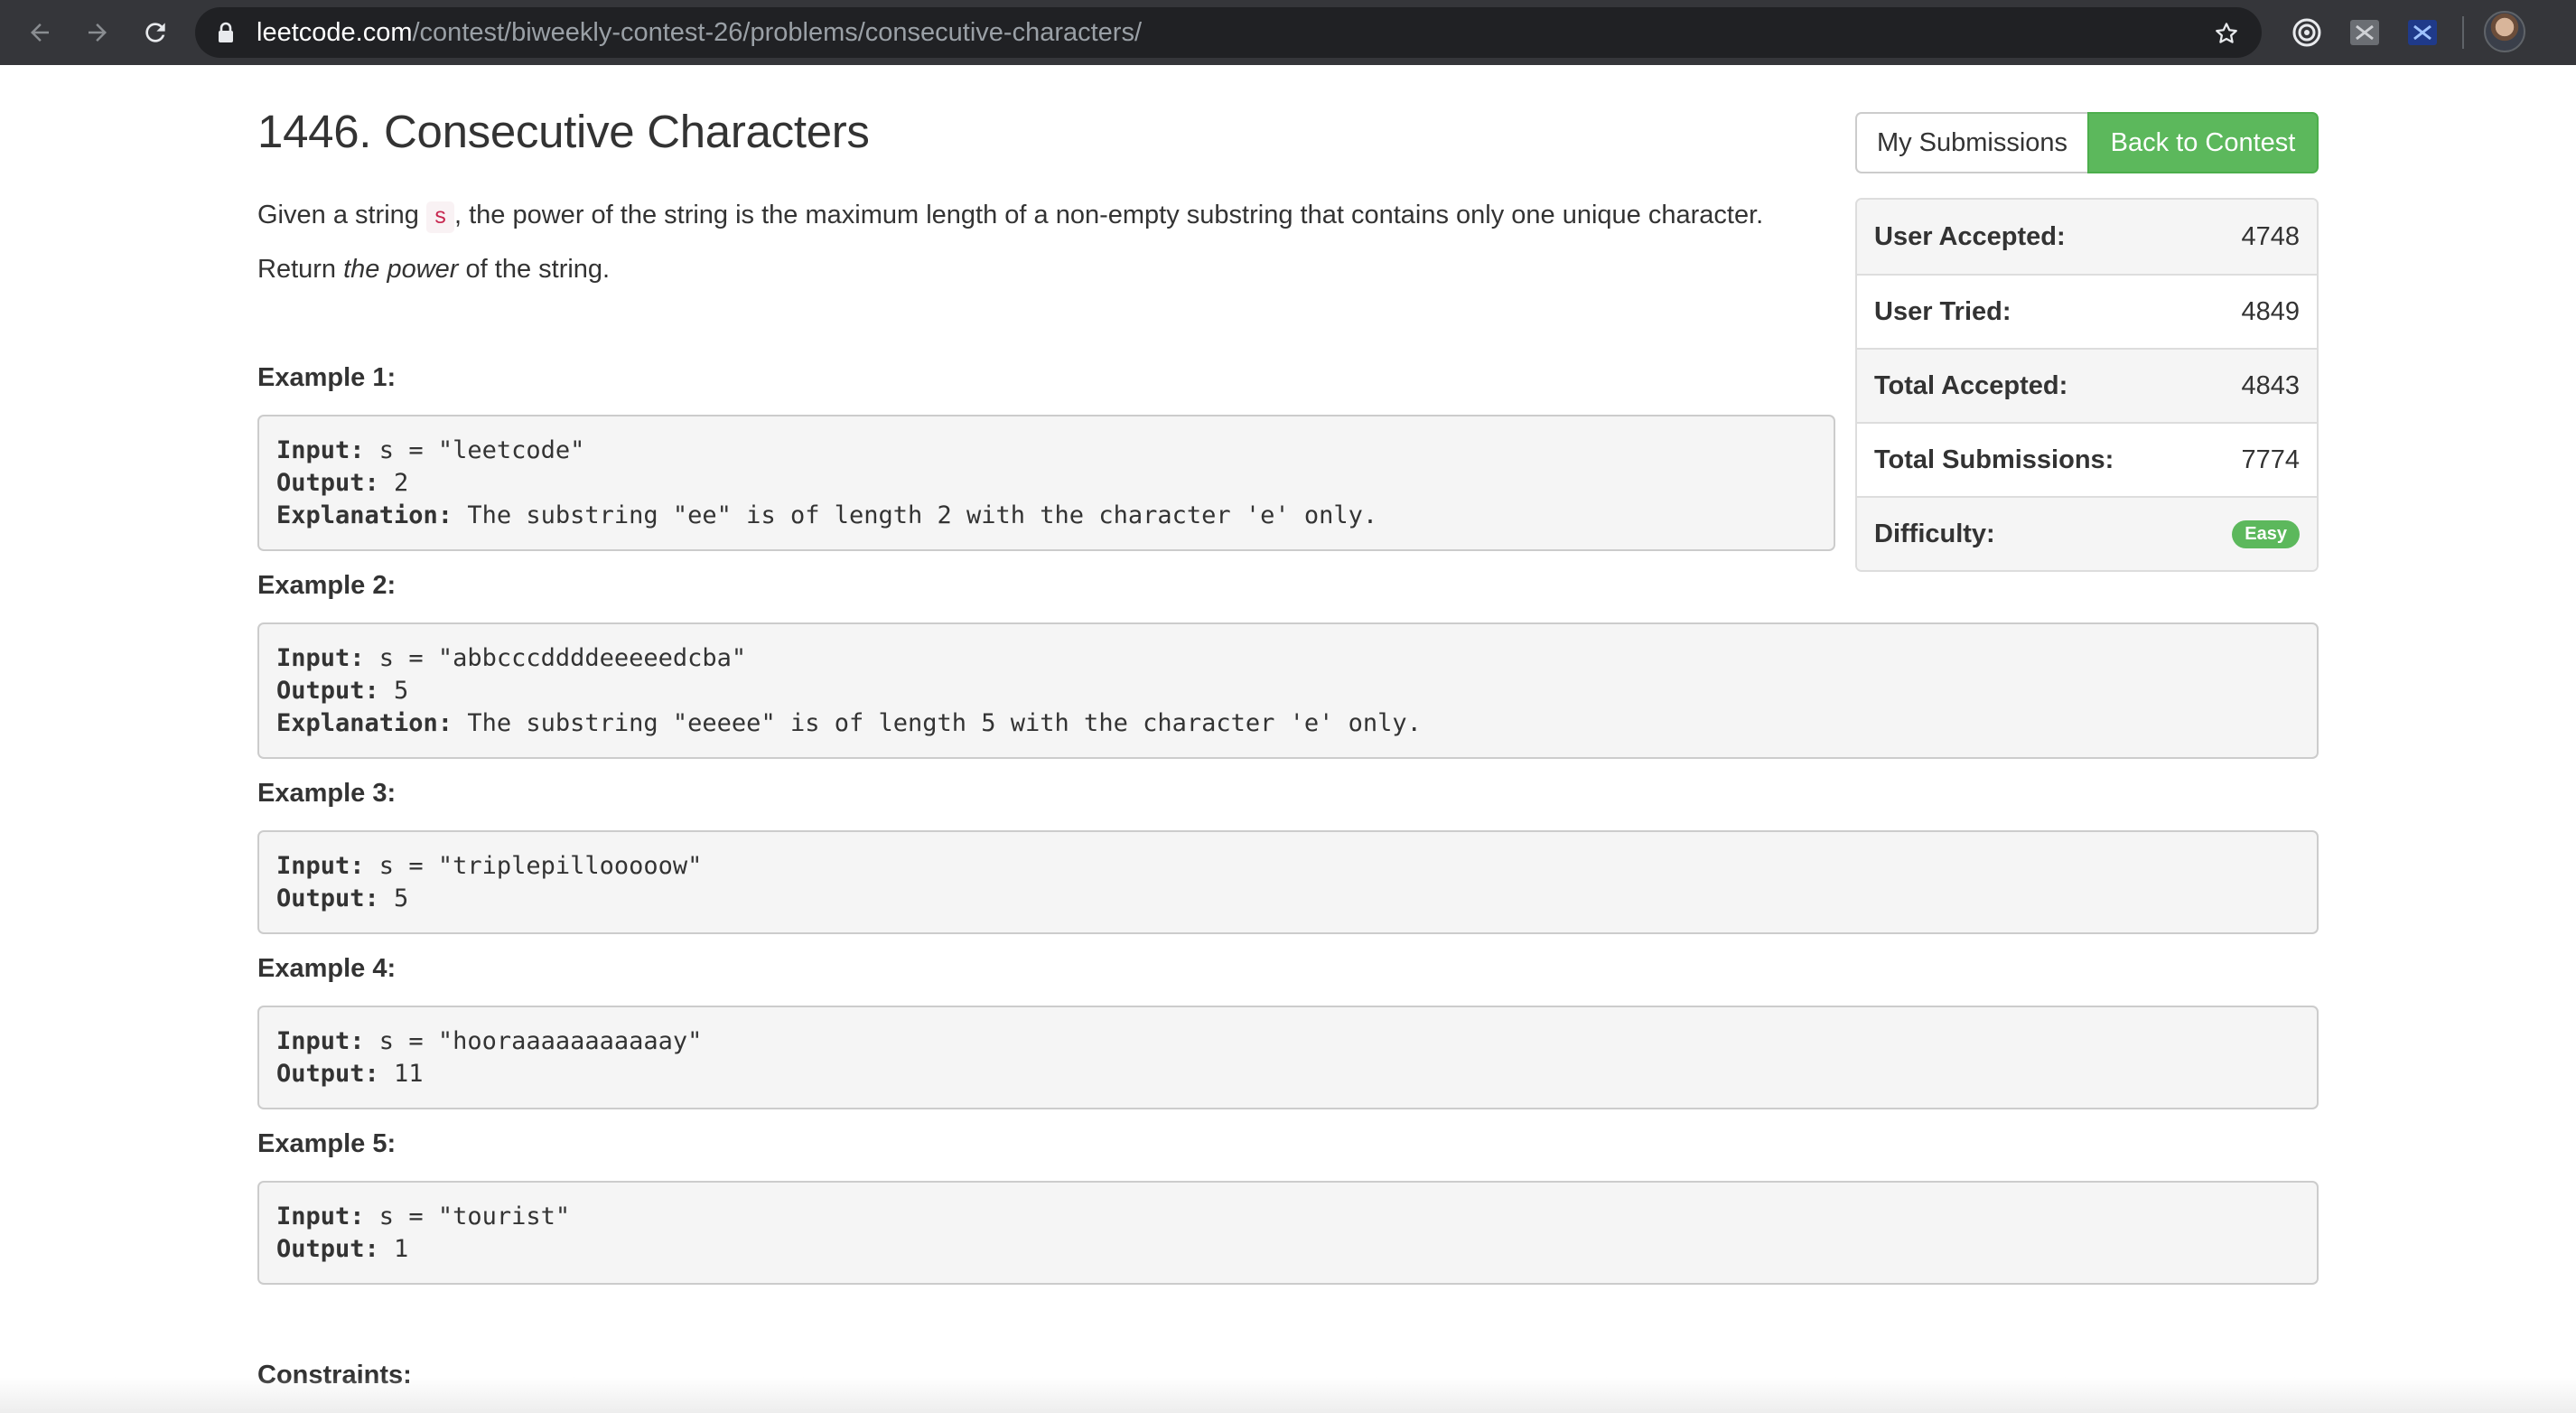 This screenshot has width=2576, height=1413. I want to click on stat-label: Total Submissions:, so click(1994, 459).